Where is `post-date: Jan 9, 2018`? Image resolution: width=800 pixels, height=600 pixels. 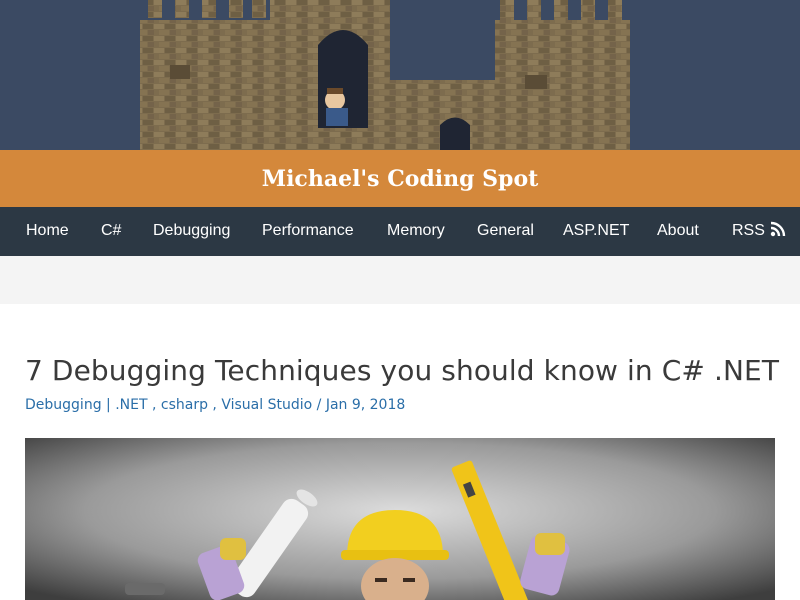 post-date: Jan 9, 2018 is located at coordinates (365, 405).